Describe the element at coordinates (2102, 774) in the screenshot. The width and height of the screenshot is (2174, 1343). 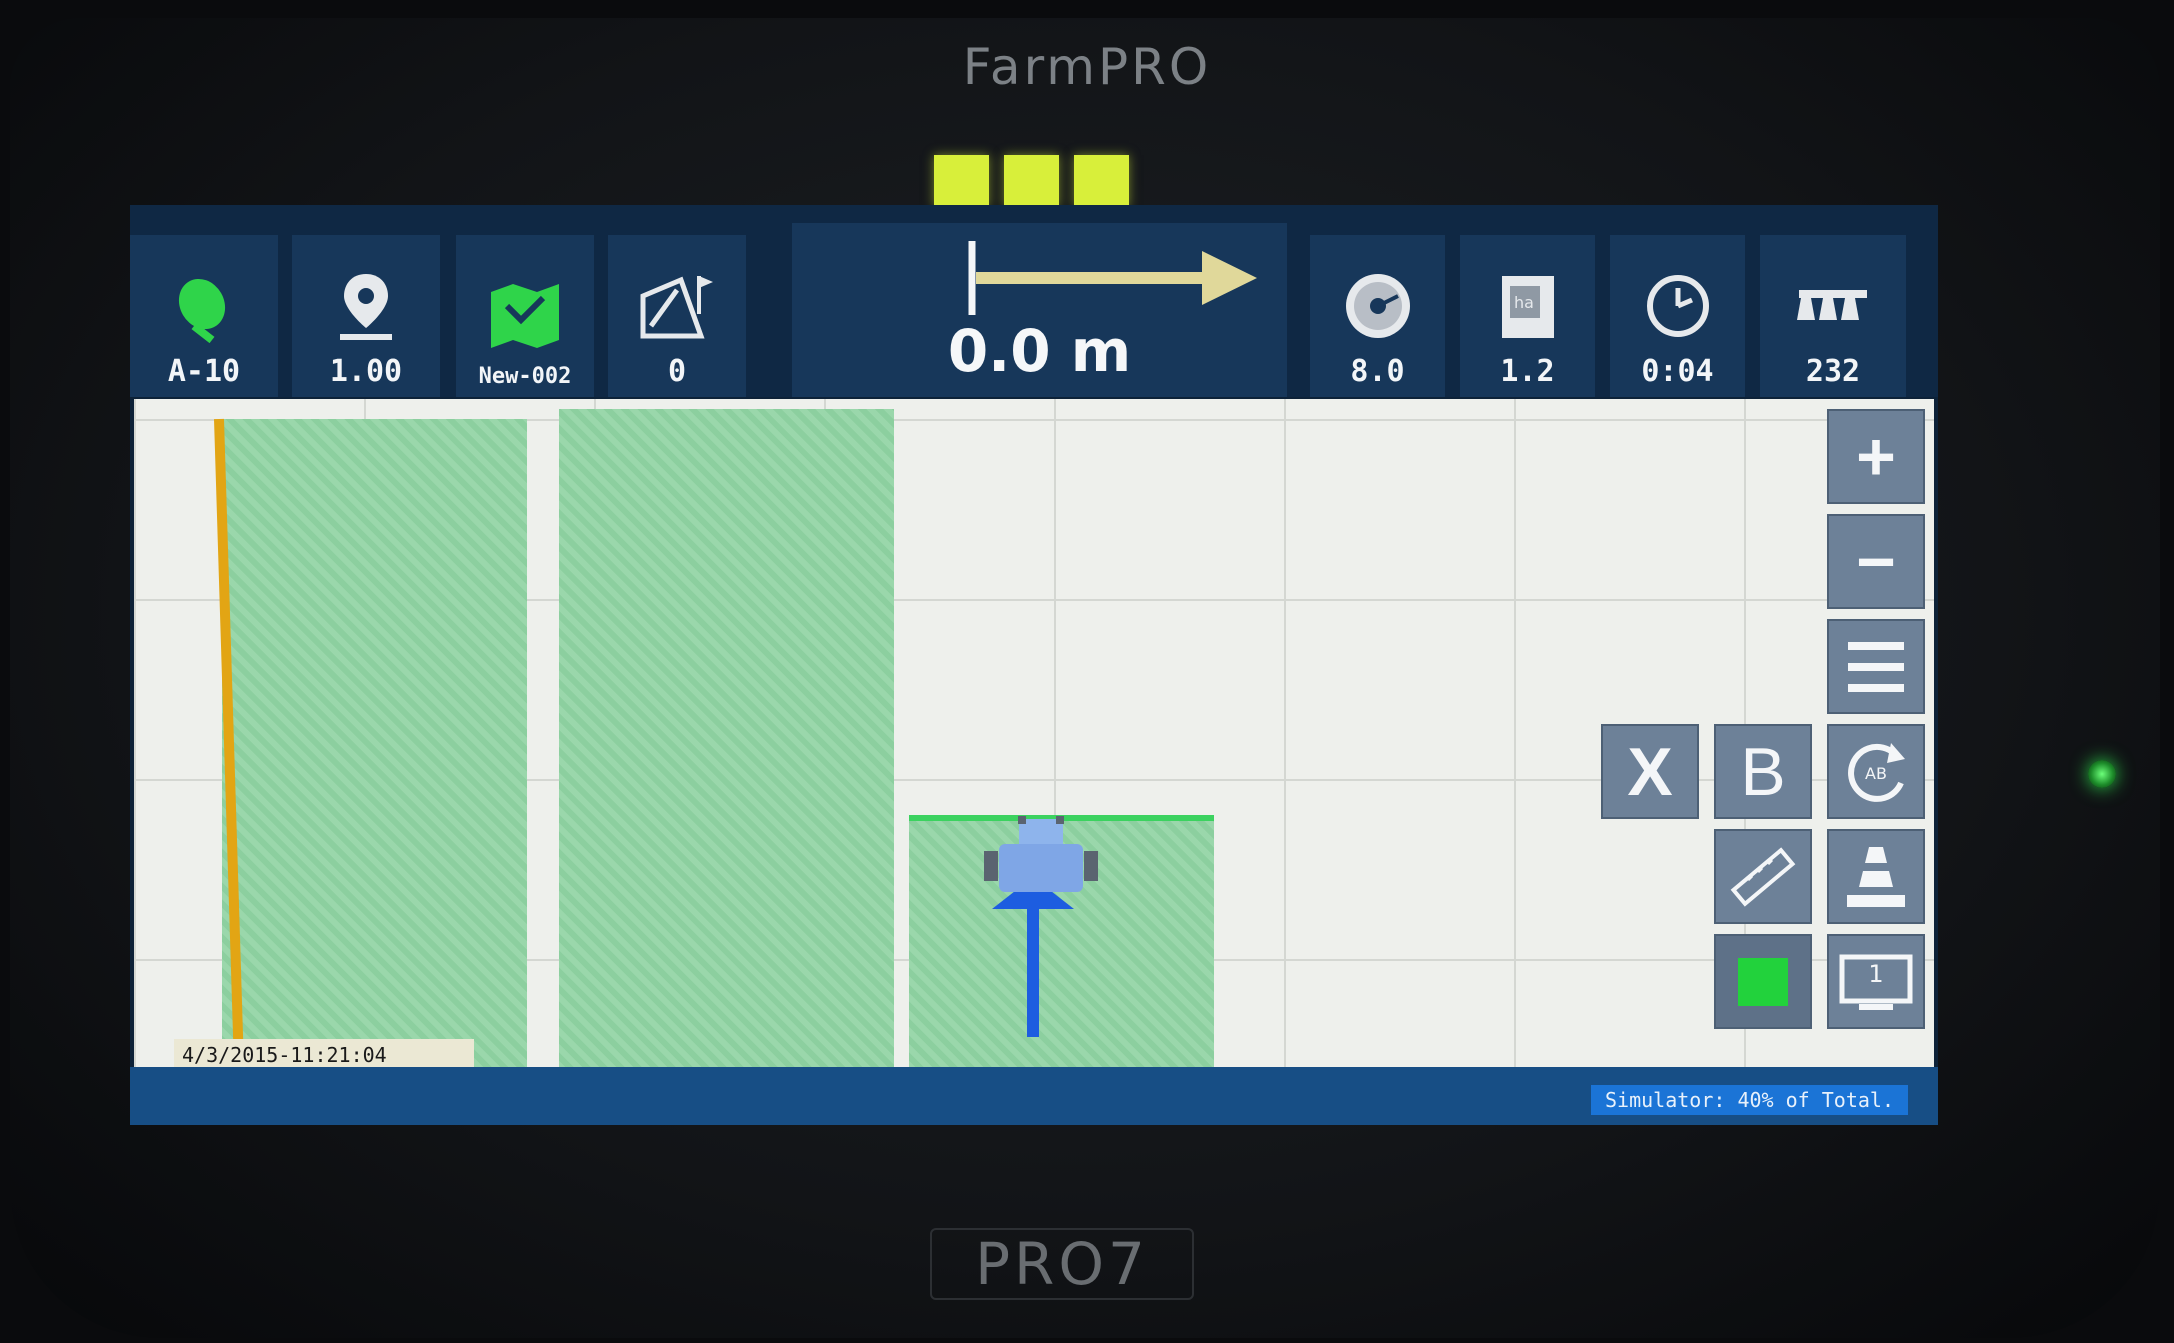
I see `power-led` at that location.